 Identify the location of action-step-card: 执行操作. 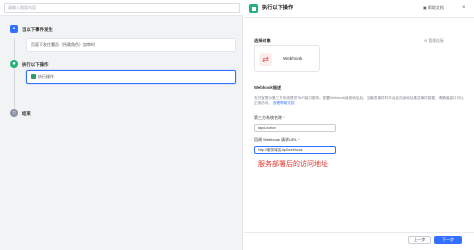
(131, 77).